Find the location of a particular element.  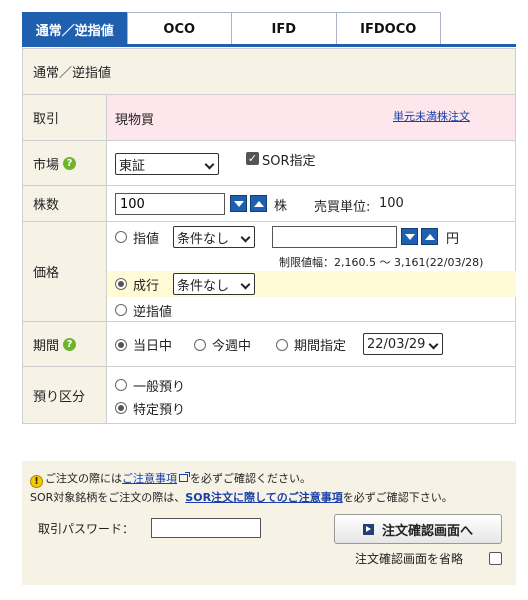

limit-price-input is located at coordinates (334, 237).